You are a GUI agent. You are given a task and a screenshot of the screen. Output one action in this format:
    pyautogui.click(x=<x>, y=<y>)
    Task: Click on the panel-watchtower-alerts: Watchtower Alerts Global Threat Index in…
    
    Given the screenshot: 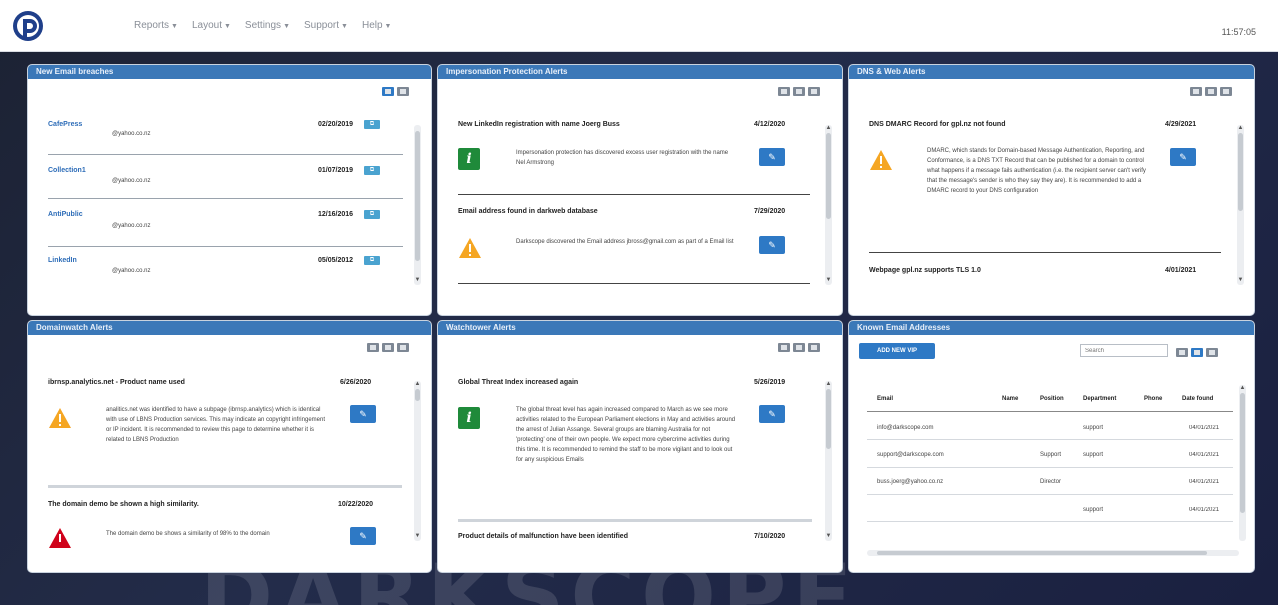 What is the action you would take?
    pyautogui.click(x=640, y=446)
    